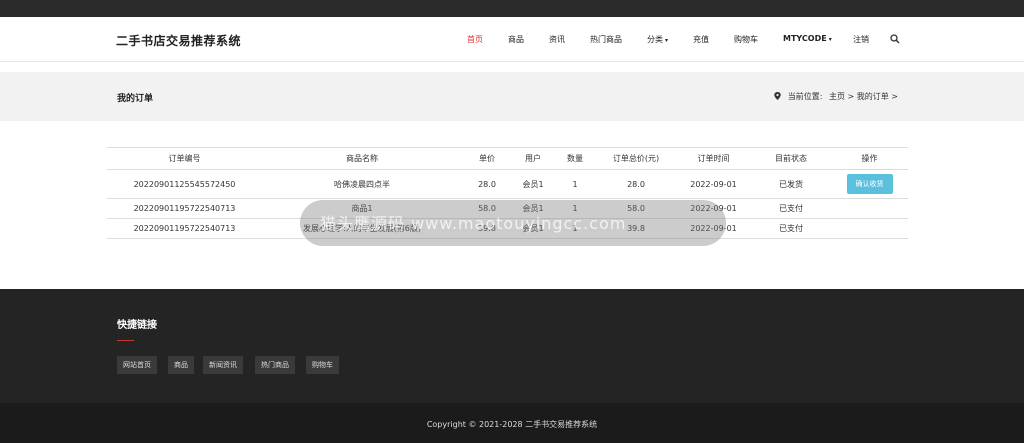 The height and width of the screenshot is (443, 1024). I want to click on breadcrumb-current: 我的订单, so click(873, 96).